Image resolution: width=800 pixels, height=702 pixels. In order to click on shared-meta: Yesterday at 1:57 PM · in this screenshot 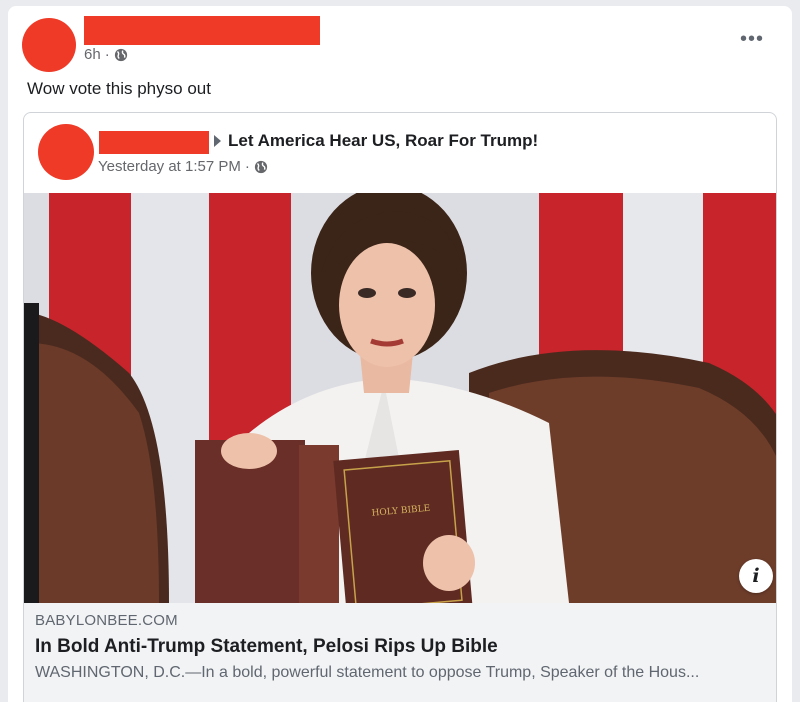, I will do `click(183, 166)`.